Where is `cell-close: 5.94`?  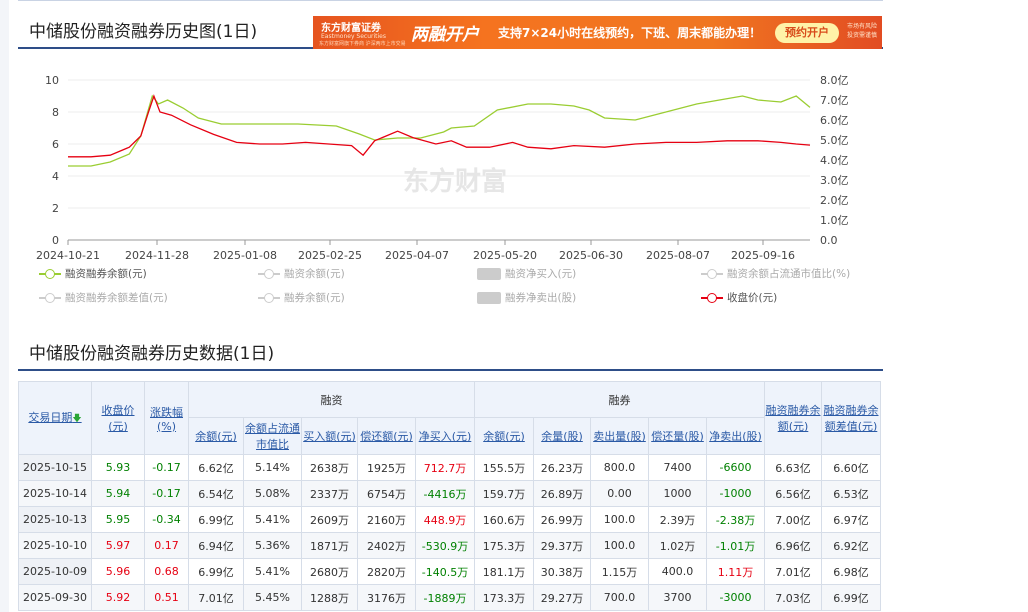
cell-close: 5.94 is located at coordinates (118, 493).